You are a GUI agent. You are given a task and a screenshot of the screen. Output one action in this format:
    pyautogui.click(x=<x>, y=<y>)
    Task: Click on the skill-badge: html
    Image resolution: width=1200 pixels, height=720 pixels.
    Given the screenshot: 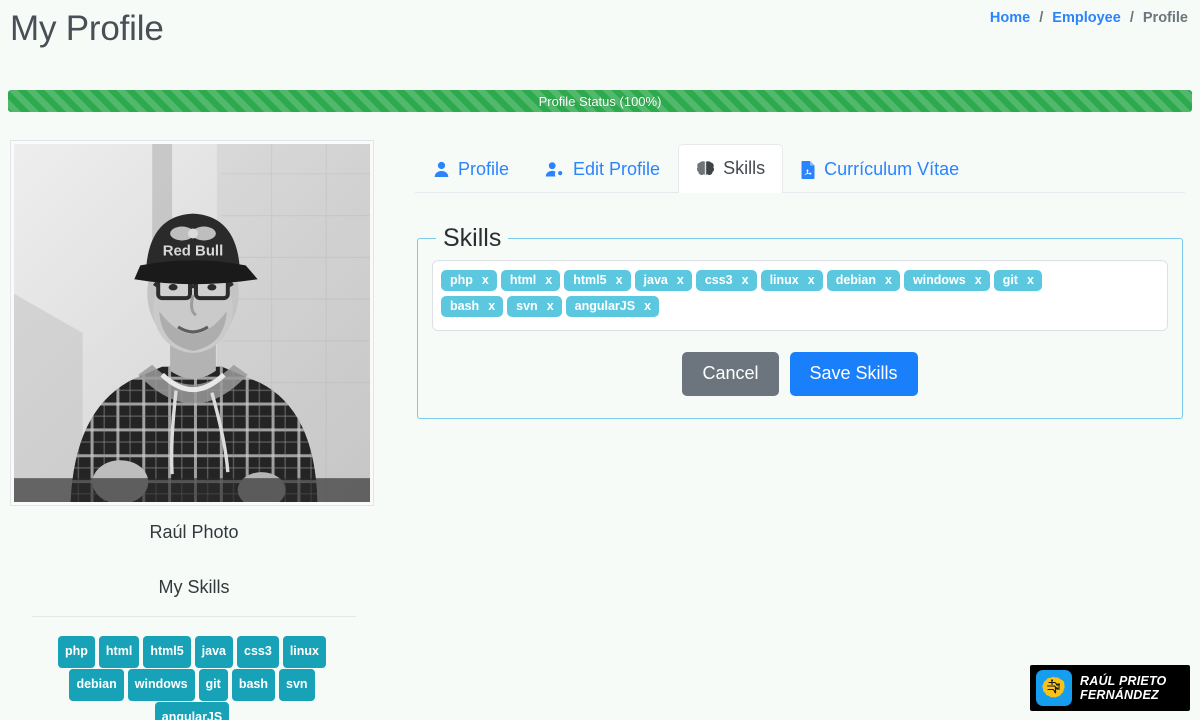 What is the action you would take?
    pyautogui.click(x=119, y=652)
    